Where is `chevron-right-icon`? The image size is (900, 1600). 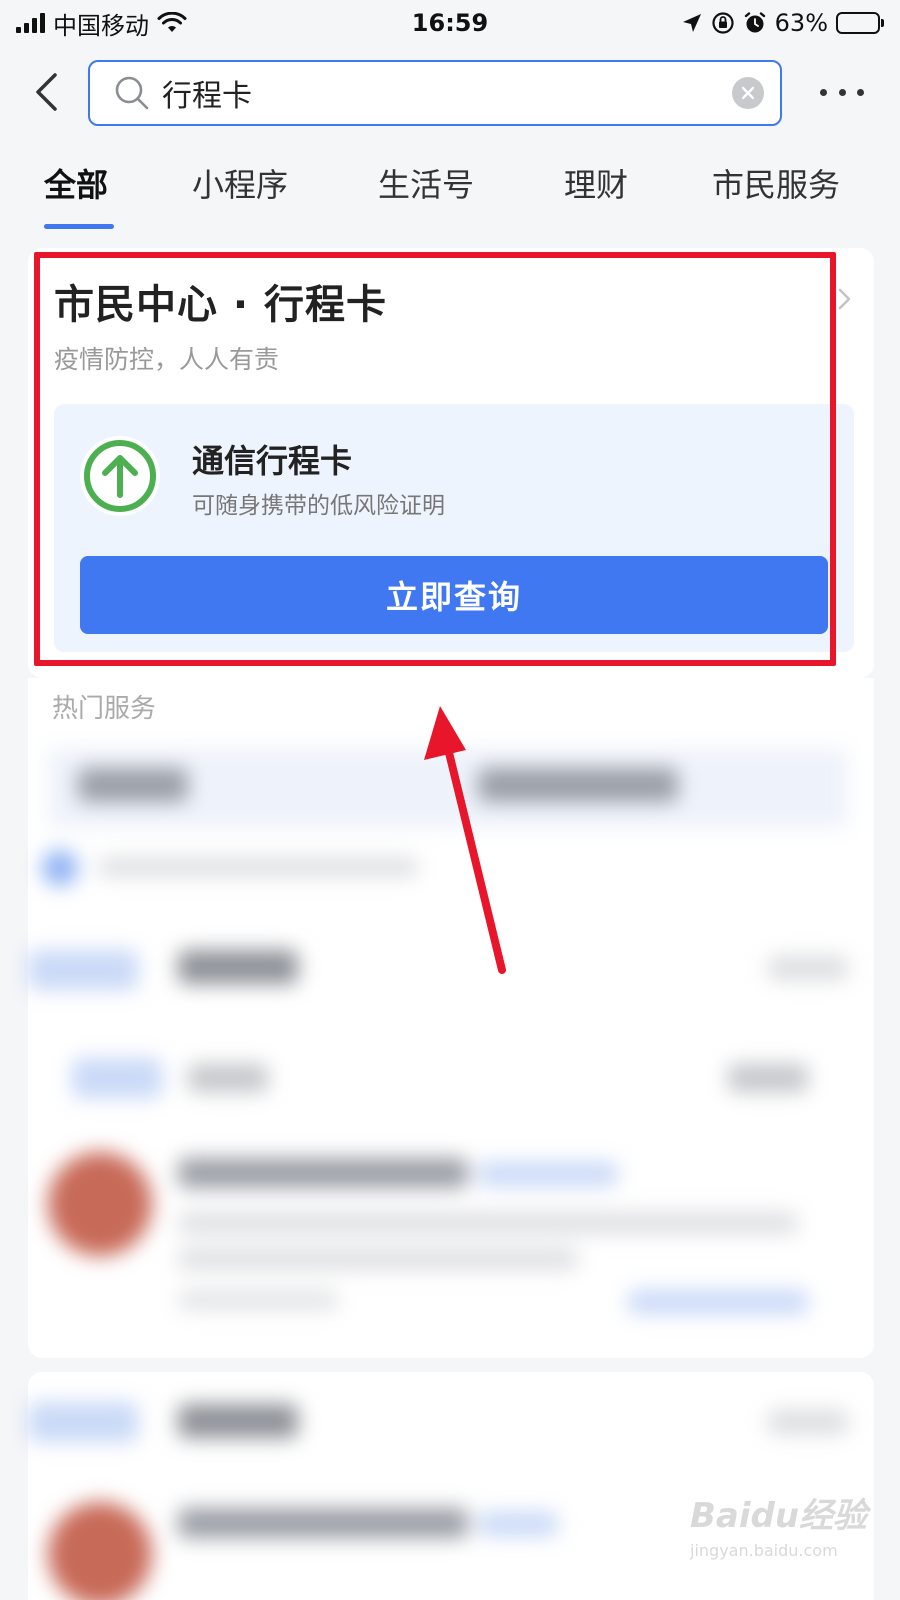 chevron-right-icon is located at coordinates (845, 299).